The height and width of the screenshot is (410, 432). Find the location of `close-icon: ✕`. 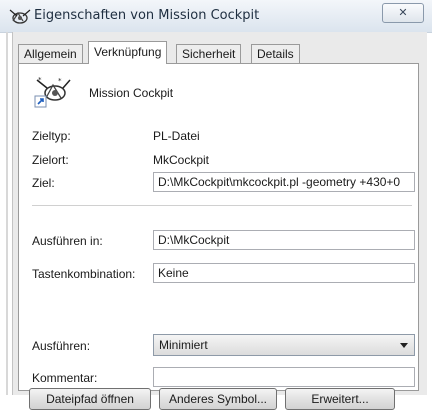

close-icon: ✕ is located at coordinates (403, 13).